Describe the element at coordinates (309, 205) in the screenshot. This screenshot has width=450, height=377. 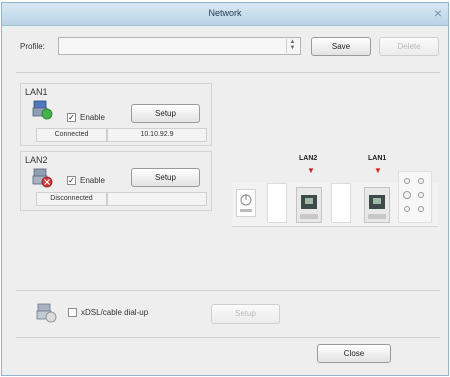
I see `lan2-port-icon` at that location.